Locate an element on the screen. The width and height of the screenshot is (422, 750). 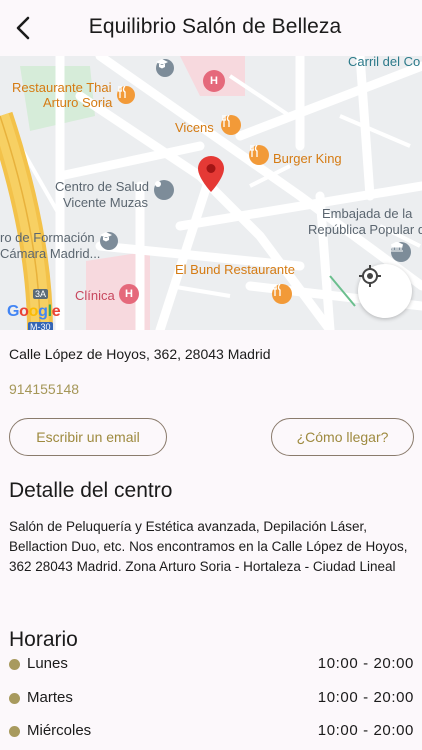
map-label-thai-sub: Arturo Soria is located at coordinates (78, 102).